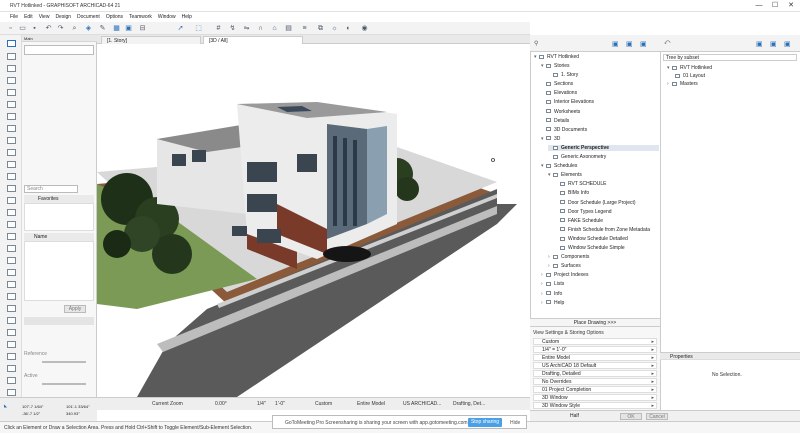 The height and width of the screenshot is (439, 800). What do you see at coordinates (187, 16) in the screenshot?
I see `menu-help: Help` at bounding box center [187, 16].